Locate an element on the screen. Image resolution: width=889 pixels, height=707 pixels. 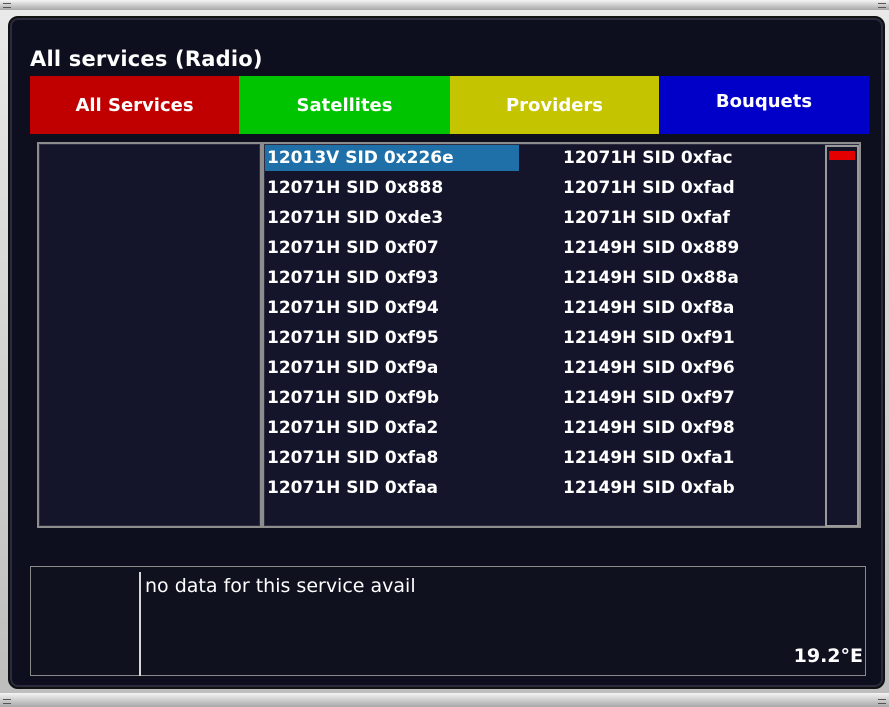
service-item: 12013V SID 0x226e is located at coordinates (392, 158).